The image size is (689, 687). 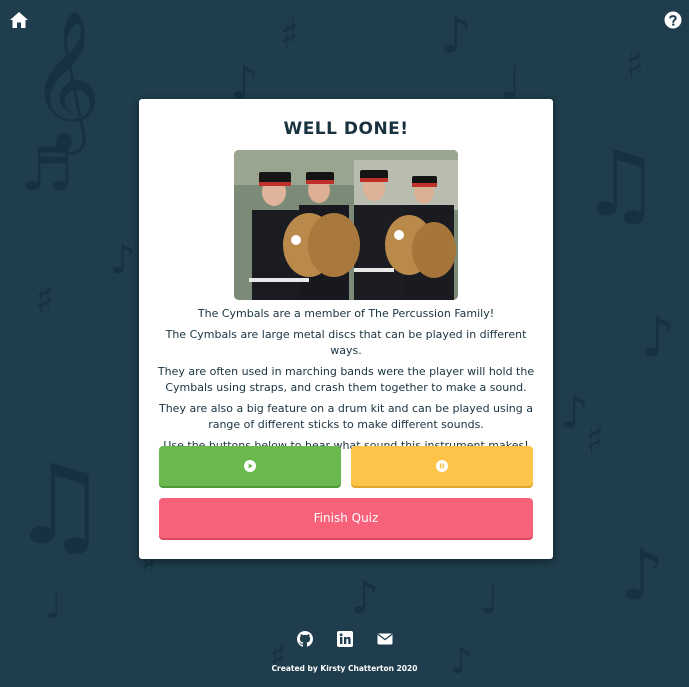 I want to click on result-title: WELL DONE!, so click(x=346, y=129).